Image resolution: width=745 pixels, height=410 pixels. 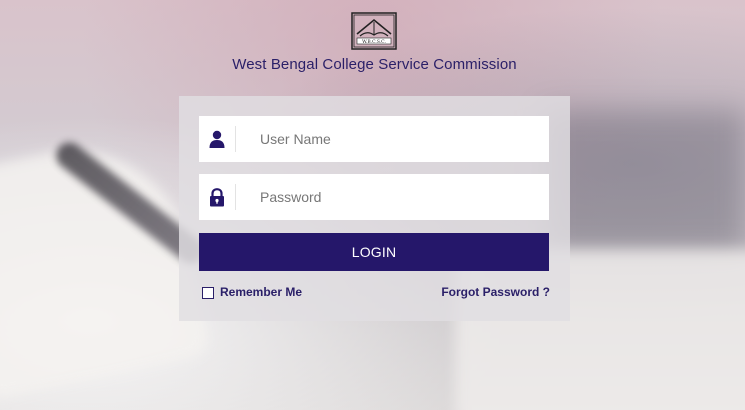 What do you see at coordinates (374, 252) in the screenshot?
I see `login-button: LOGIN` at bounding box center [374, 252].